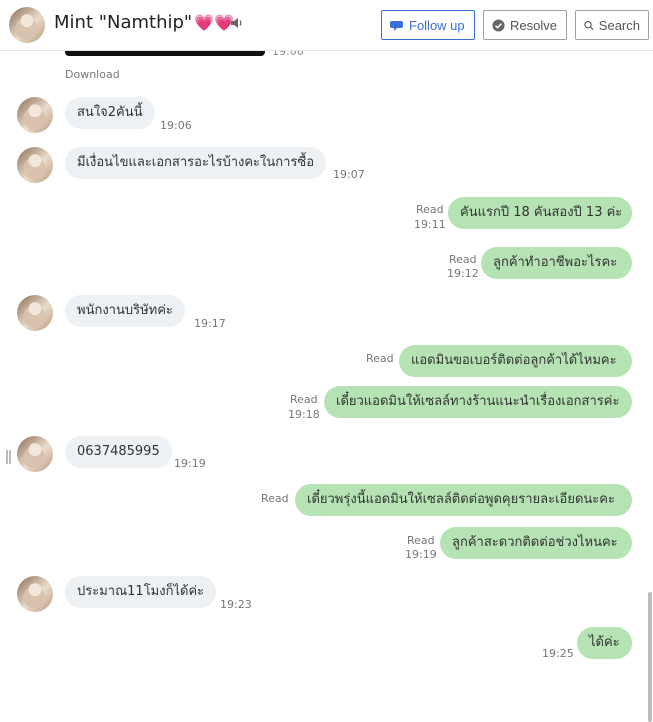 The image size is (653, 722). I want to click on message-time: 19:18, so click(304, 414).